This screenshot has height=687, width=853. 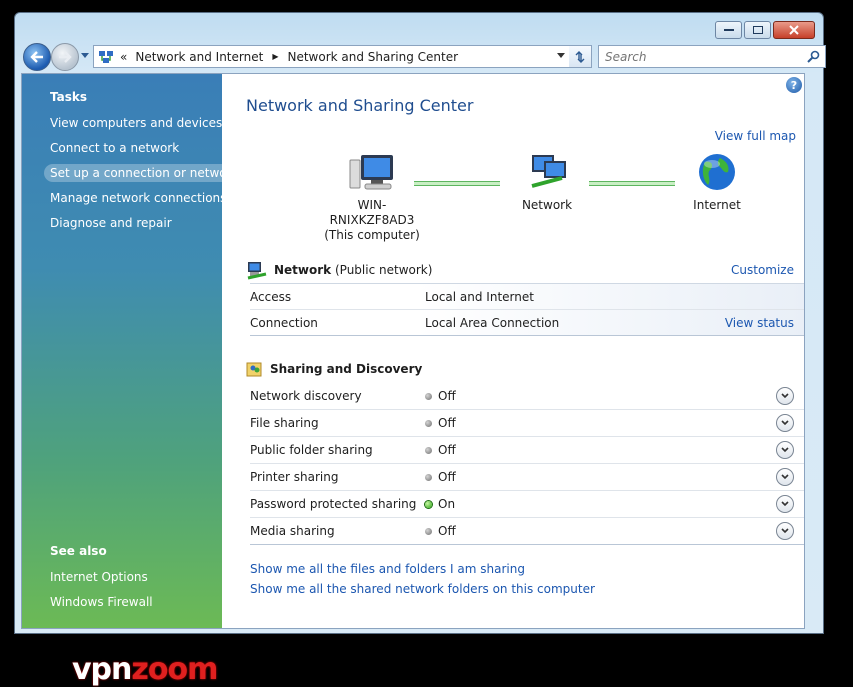 I want to click on computer-subtitle: (This computer), so click(x=372, y=235).